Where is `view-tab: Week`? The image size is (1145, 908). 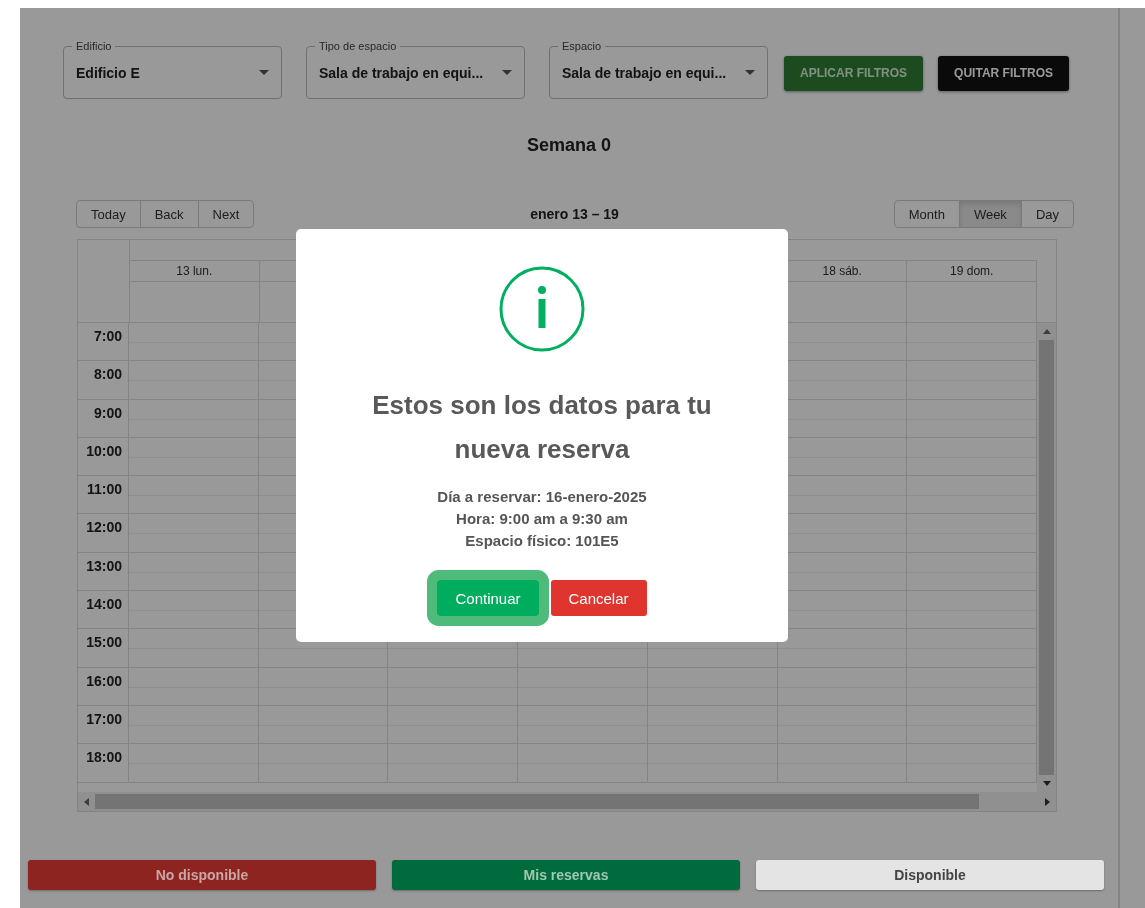
view-tab: Week is located at coordinates (990, 214).